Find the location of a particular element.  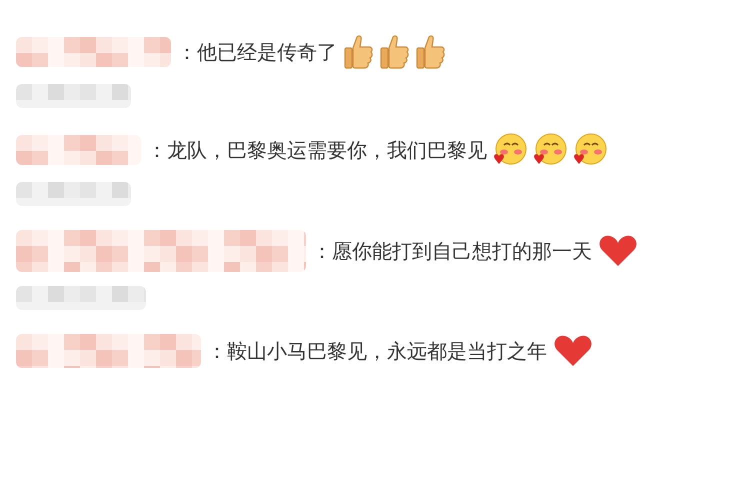

comment-text: ：鞍山小马巴黎见，永远都是当打之年 is located at coordinates (377, 351).